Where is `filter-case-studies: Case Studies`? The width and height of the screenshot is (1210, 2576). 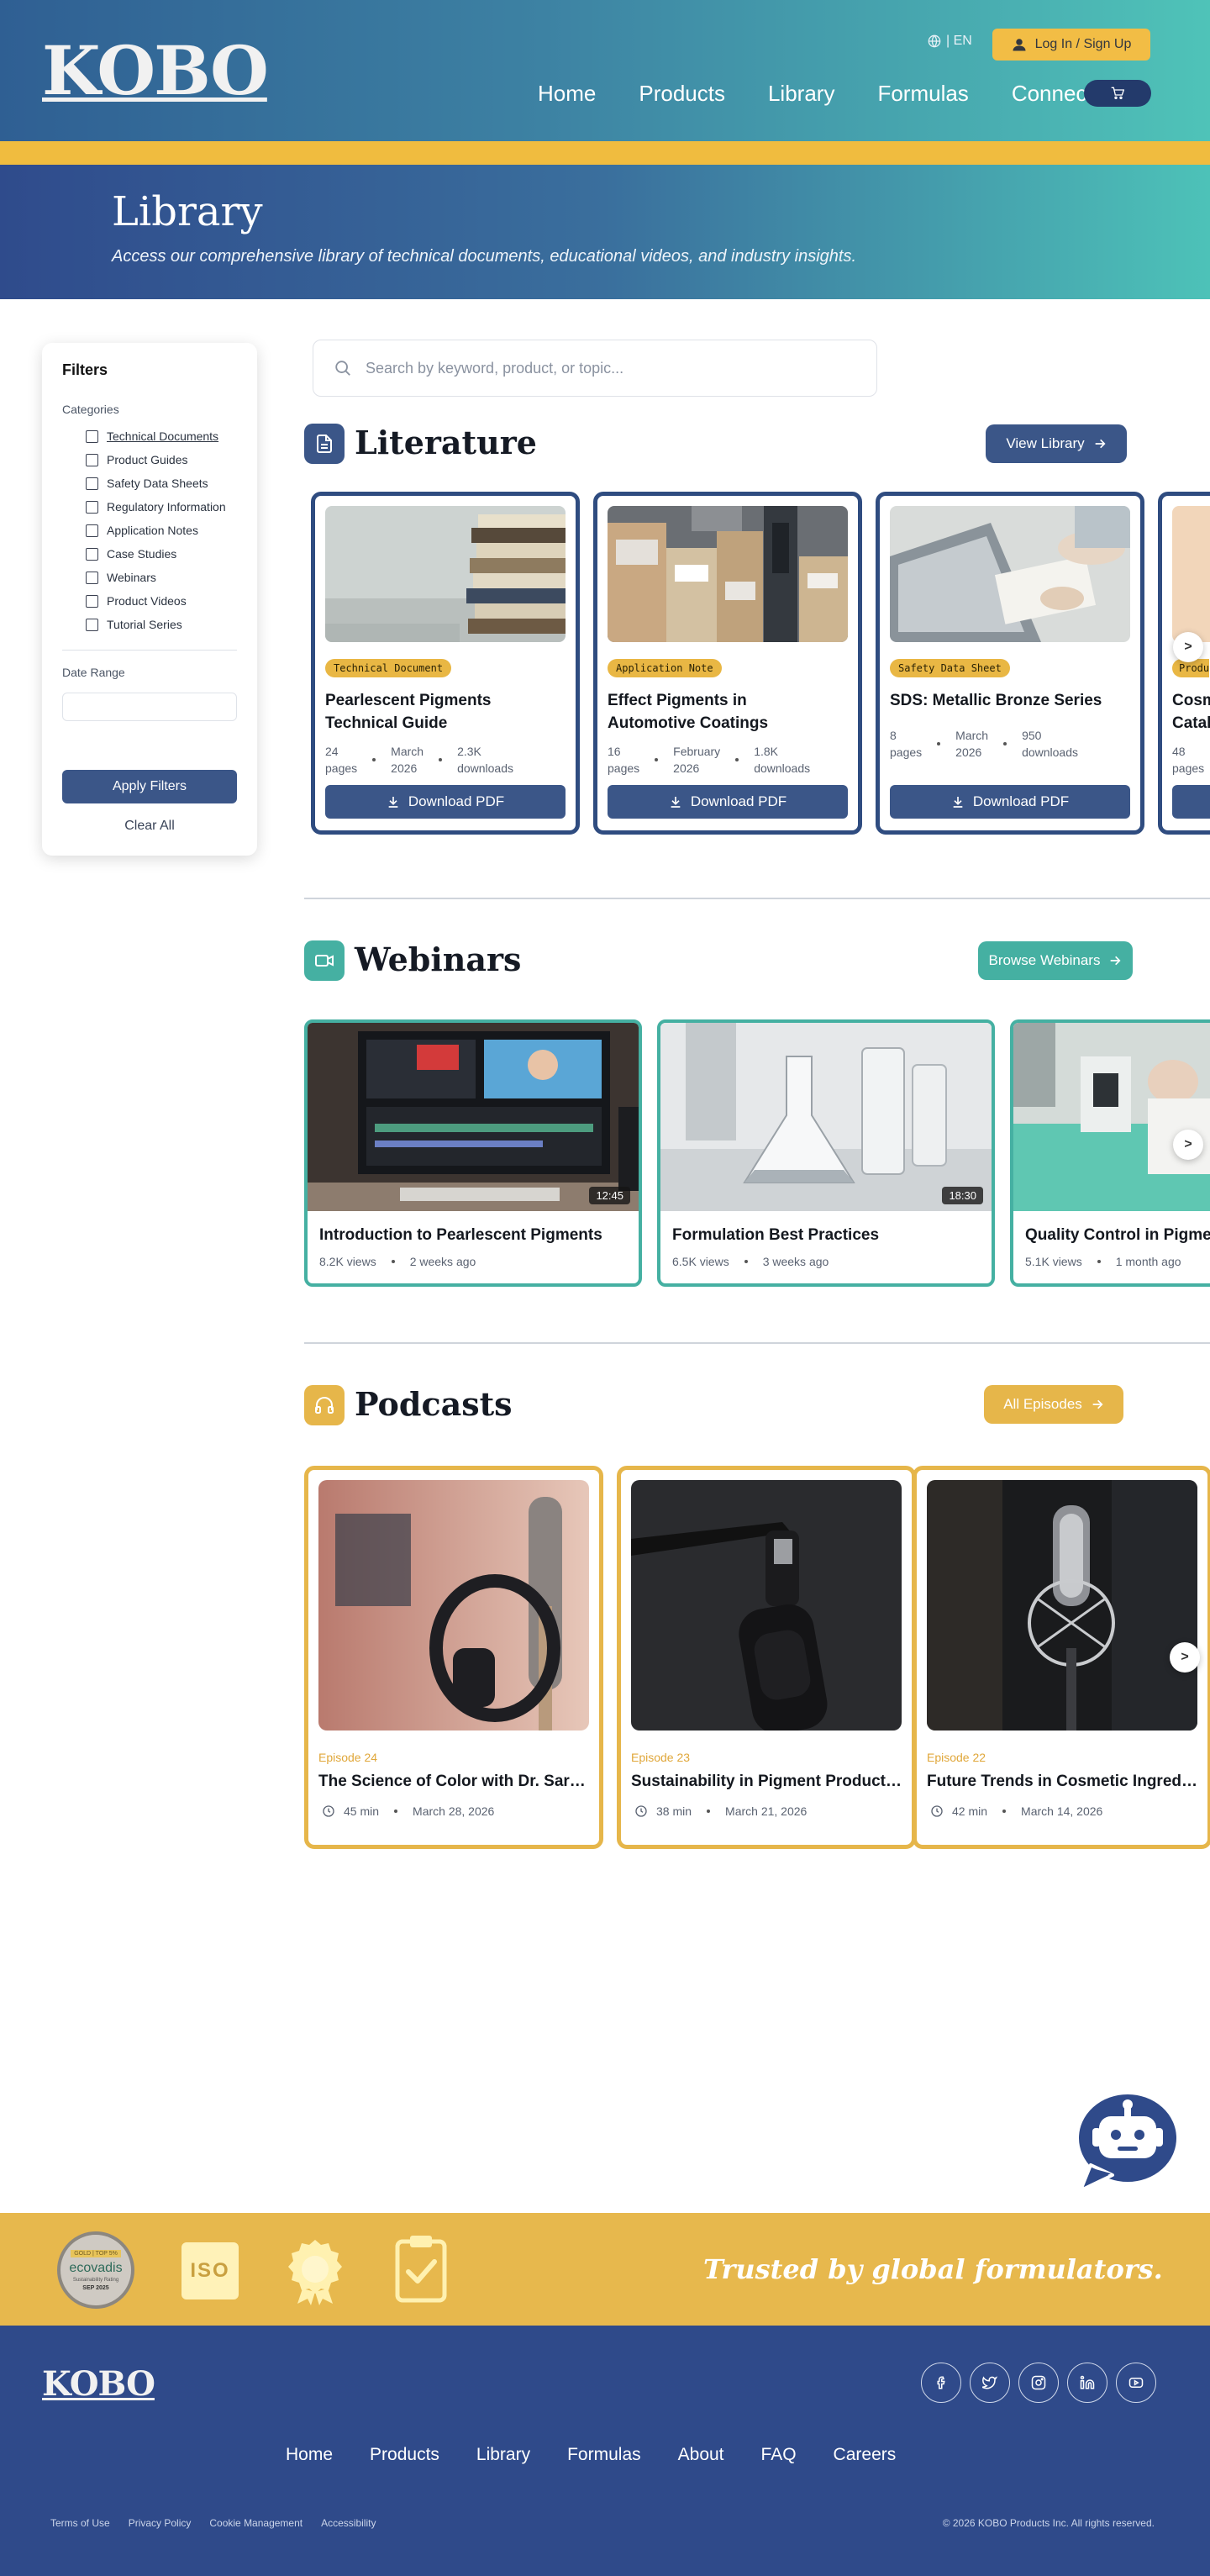 filter-case-studies: Case Studies is located at coordinates (149, 554).